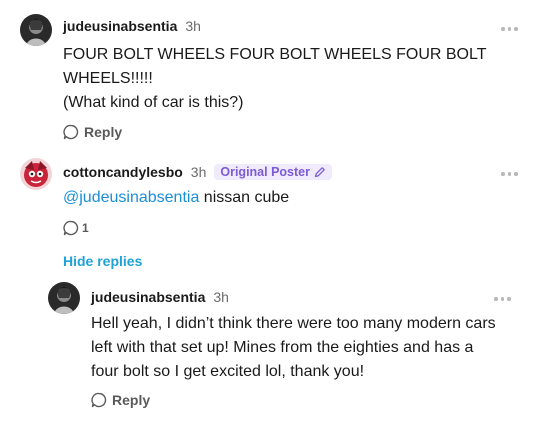 The height and width of the screenshot is (426, 540). I want to click on comment-text: @judeusinabsentia nissan cube, so click(176, 197).